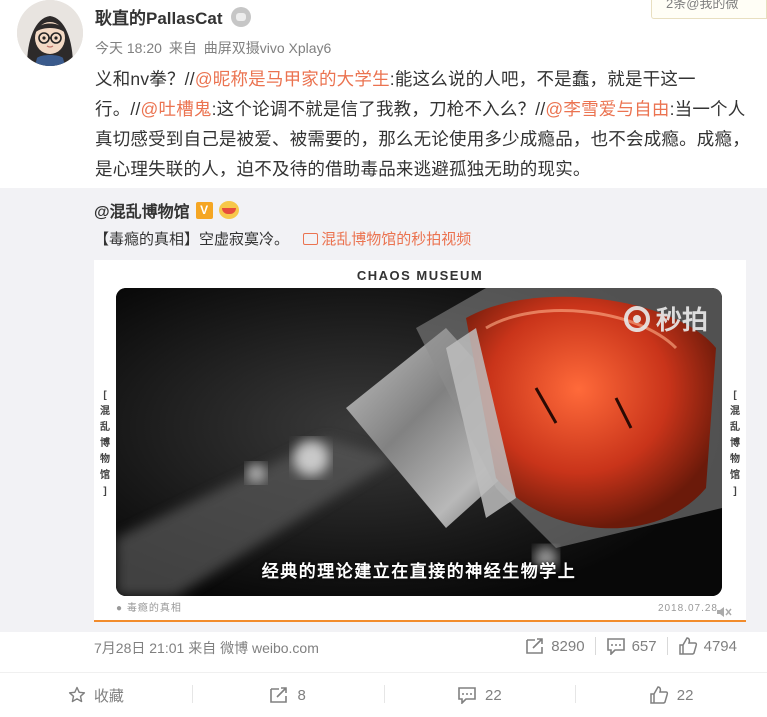 The width and height of the screenshot is (767, 717). I want to click on video-footer-title: 毒瘾的真相, so click(154, 608).